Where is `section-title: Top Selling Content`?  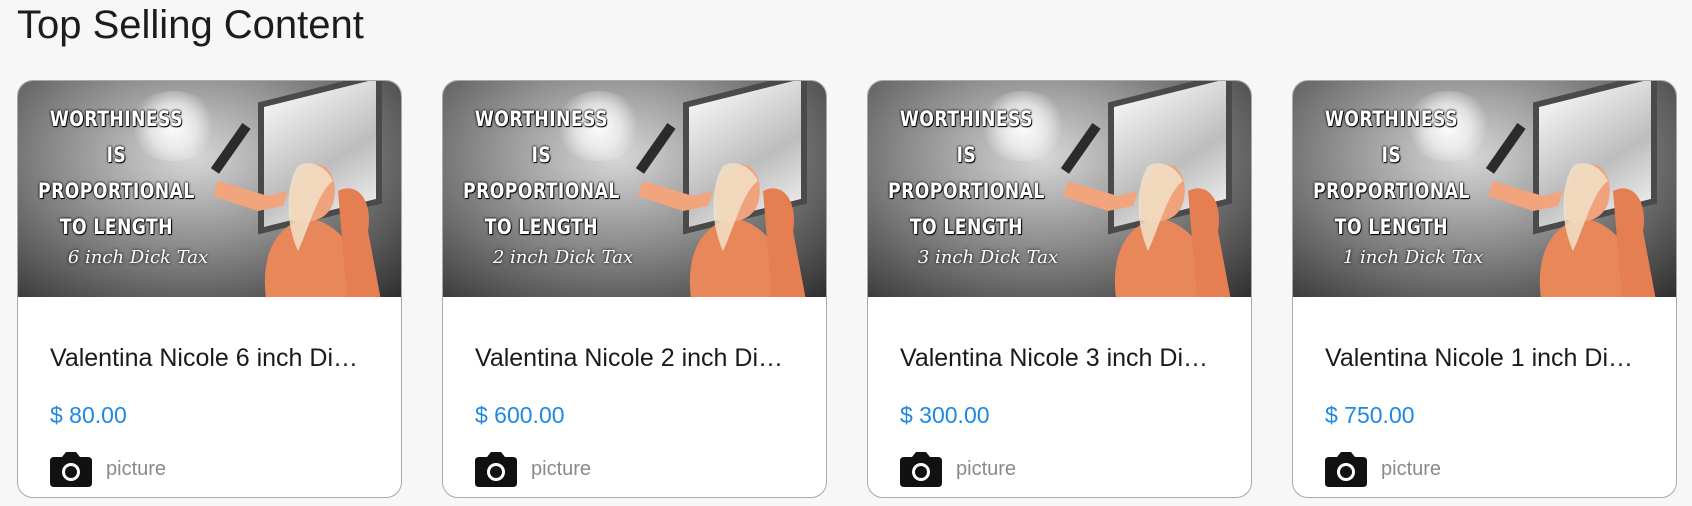 section-title: Top Selling Content is located at coordinates (190, 25).